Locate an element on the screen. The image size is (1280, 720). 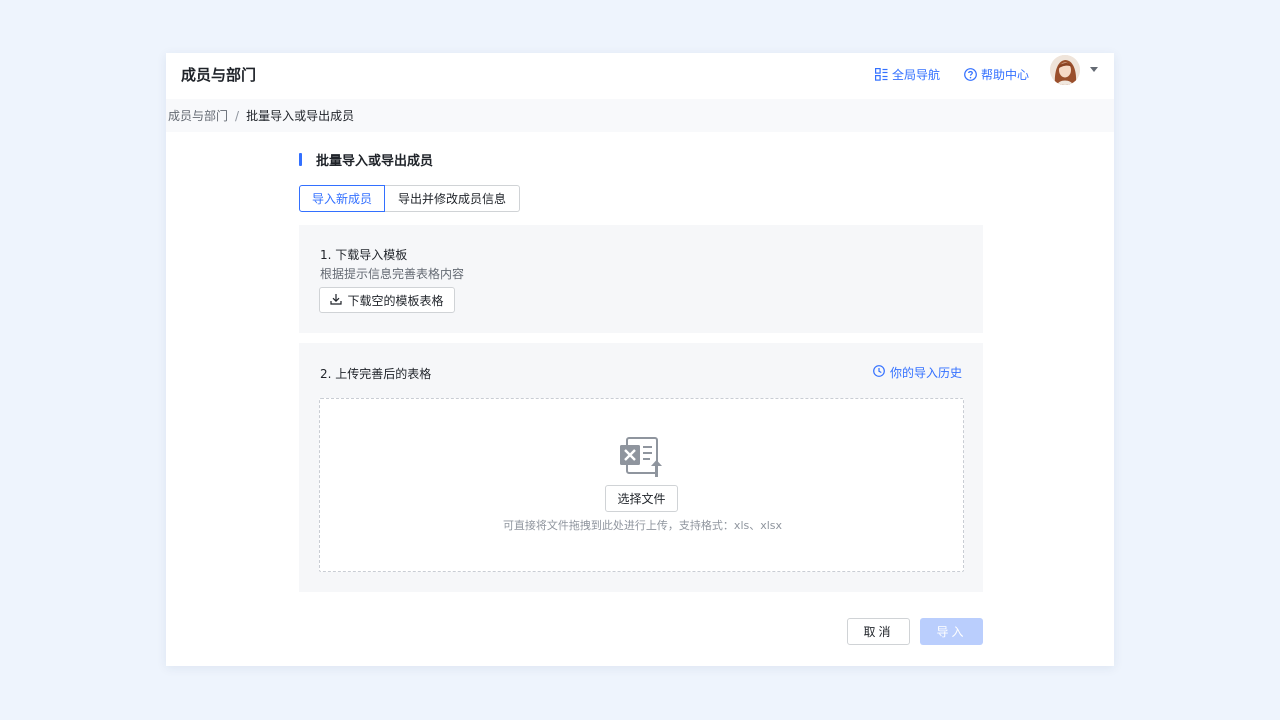
breadcrumb: 成员与部门 / 批量导入或导出成员 is located at coordinates (640, 115).